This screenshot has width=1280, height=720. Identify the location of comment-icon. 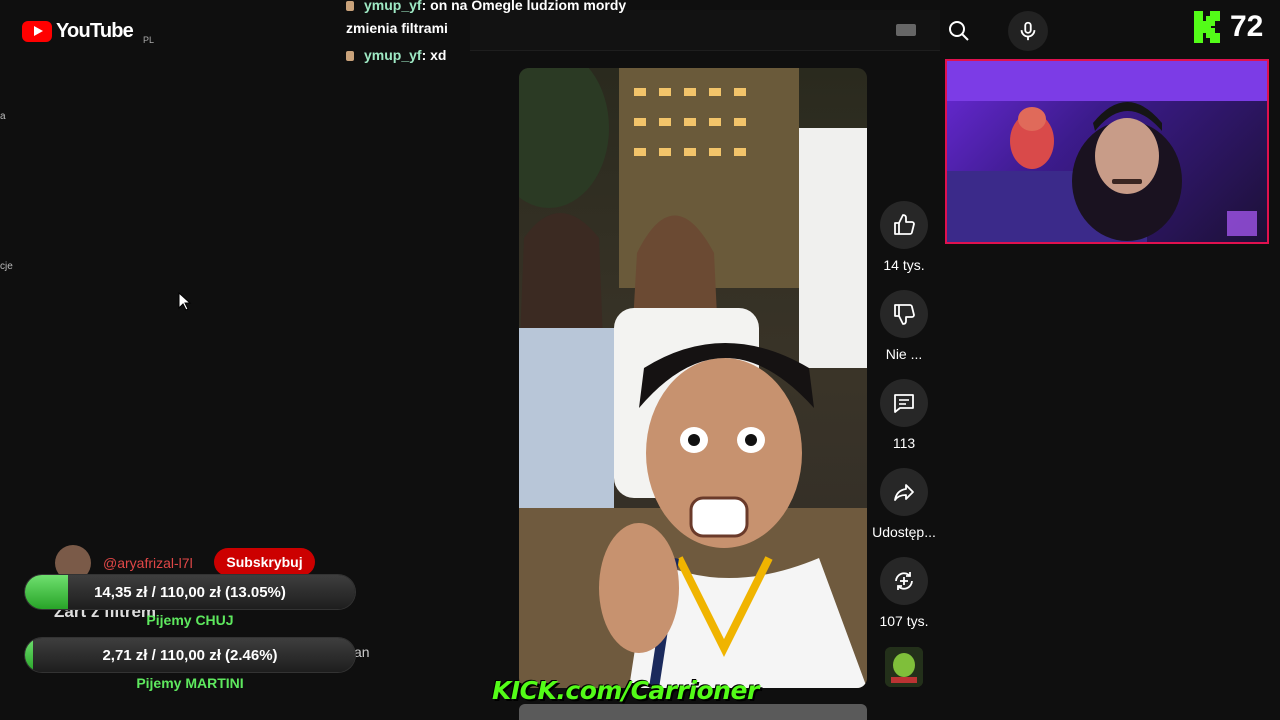
(904, 403).